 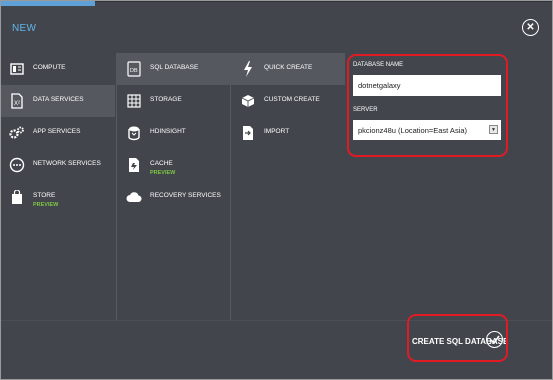 I want to click on store-label: STORE, so click(x=44, y=195).